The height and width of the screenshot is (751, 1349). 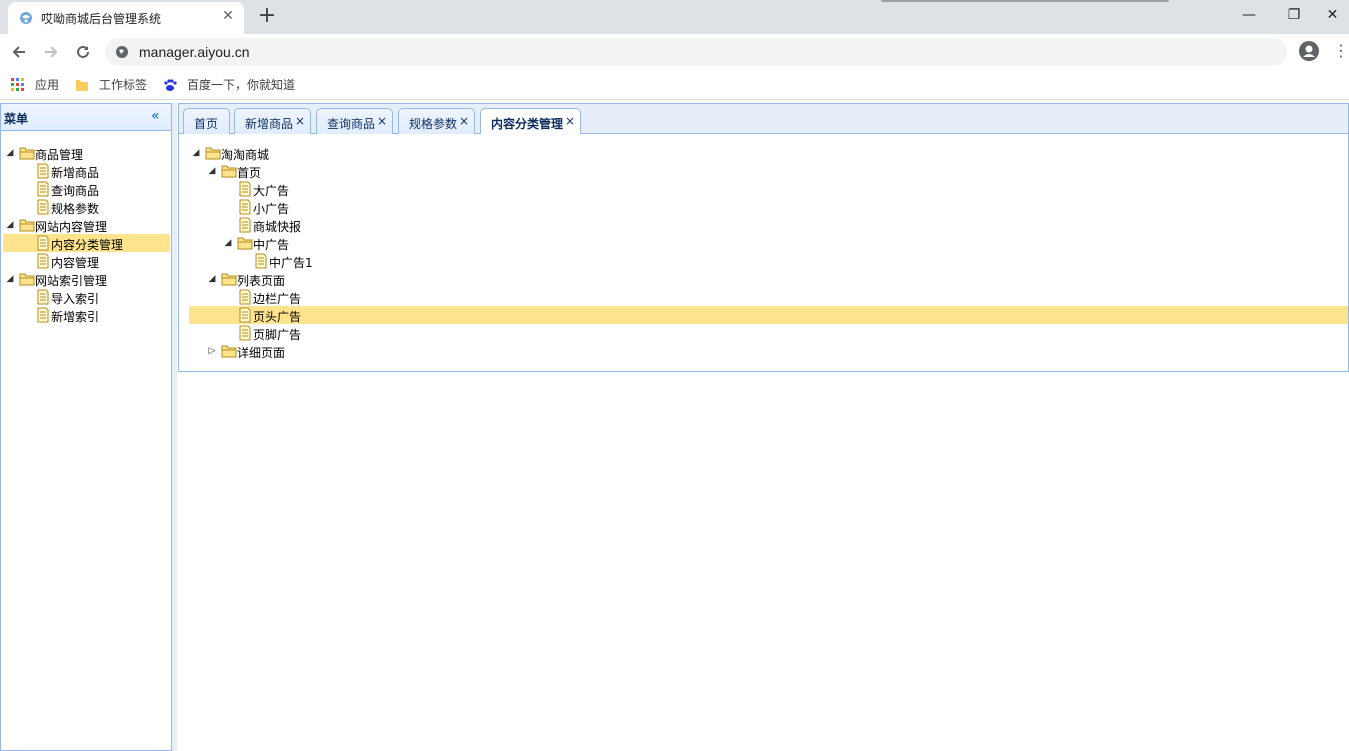 What do you see at coordinates (233, 85) in the screenshot?
I see `bookmark-baidu: 百度一下，你就知道` at bounding box center [233, 85].